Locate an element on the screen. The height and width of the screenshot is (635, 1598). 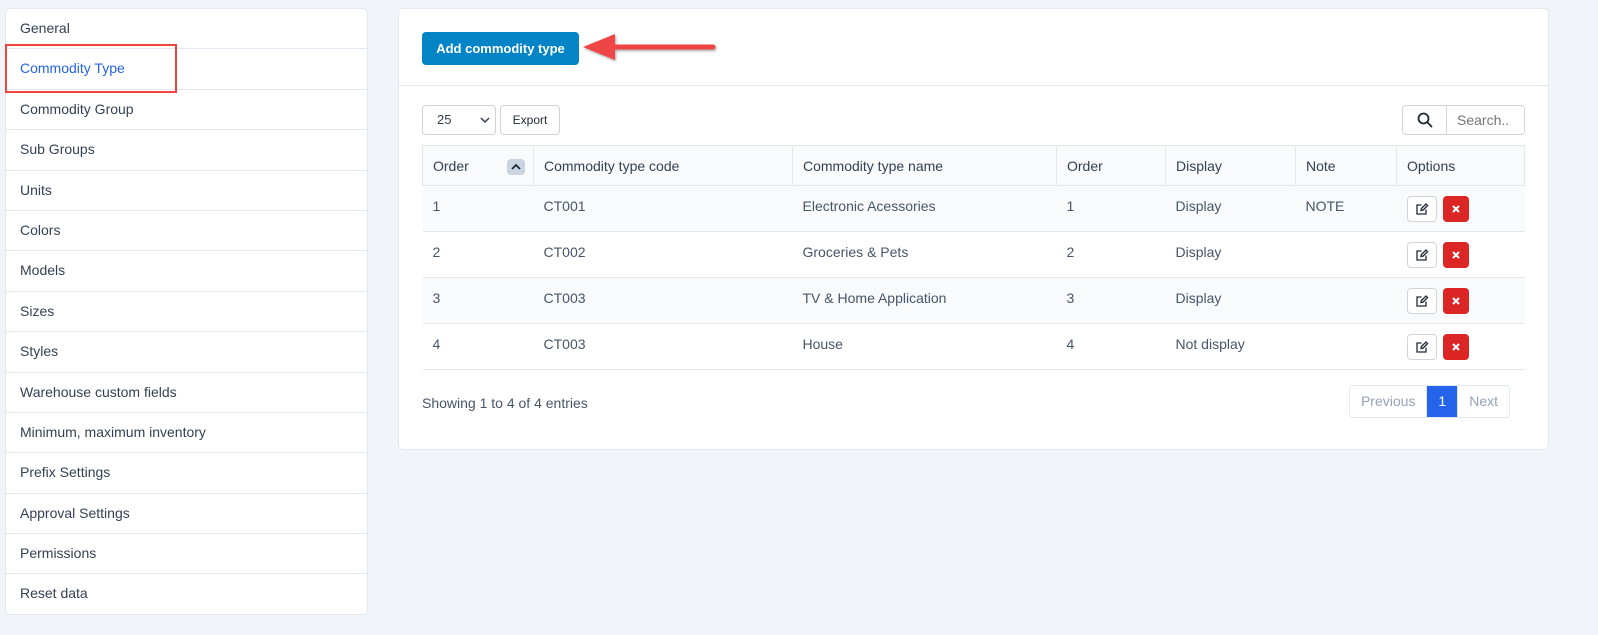
table-toolbar: 25 Export is located at coordinates (973, 120).